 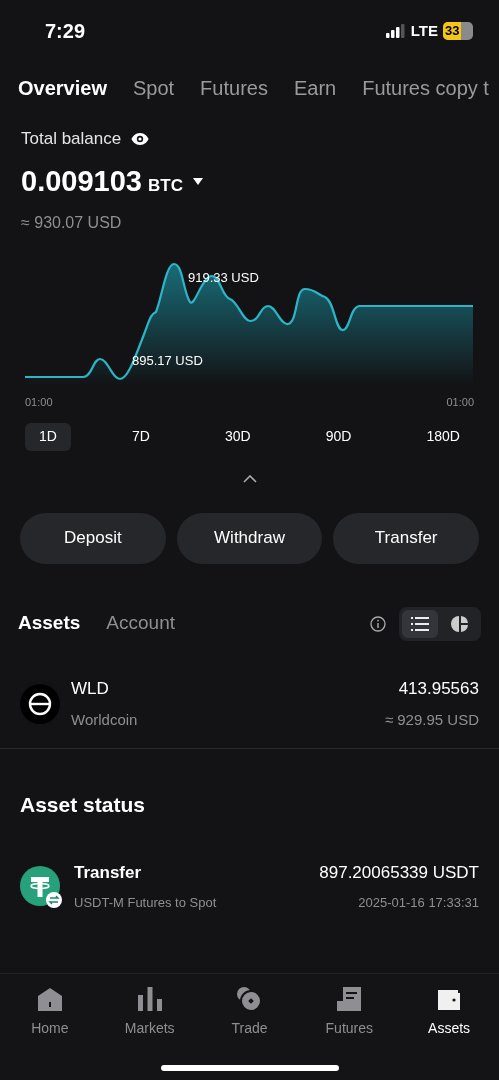 I want to click on nav-tab: Markets, so click(x=149, y=1012).